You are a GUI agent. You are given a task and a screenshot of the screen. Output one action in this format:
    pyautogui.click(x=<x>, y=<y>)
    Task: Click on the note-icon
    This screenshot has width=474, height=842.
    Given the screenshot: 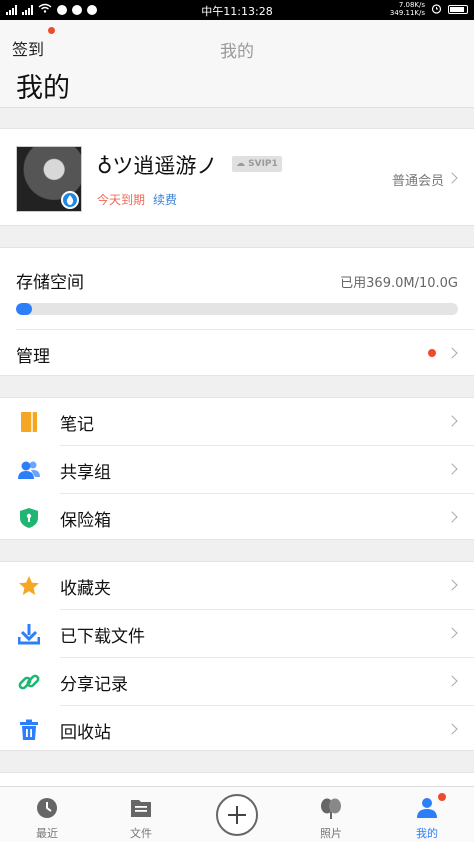 What is the action you would take?
    pyautogui.click(x=29, y=422)
    